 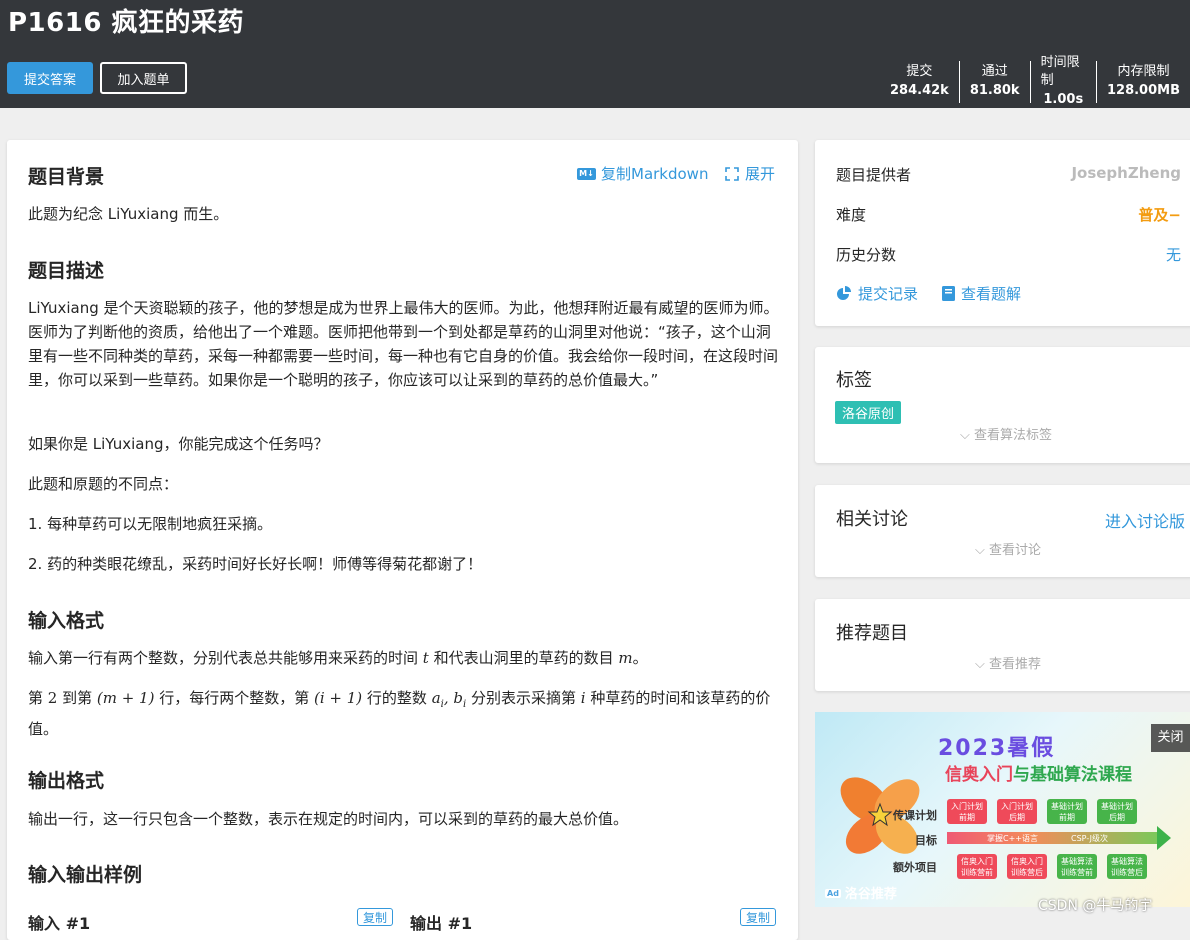 What do you see at coordinates (1077, 866) in the screenshot?
I see `ad-camp-box: 基础算法 训练营前` at bounding box center [1077, 866].